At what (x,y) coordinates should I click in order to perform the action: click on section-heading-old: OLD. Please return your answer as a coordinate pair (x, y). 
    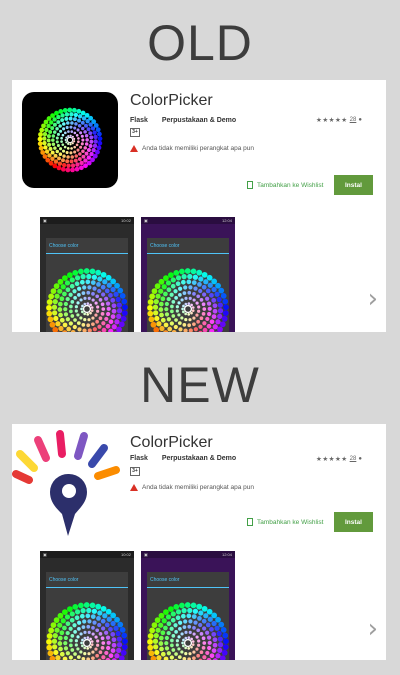
    Looking at the image, I should click on (200, 43).